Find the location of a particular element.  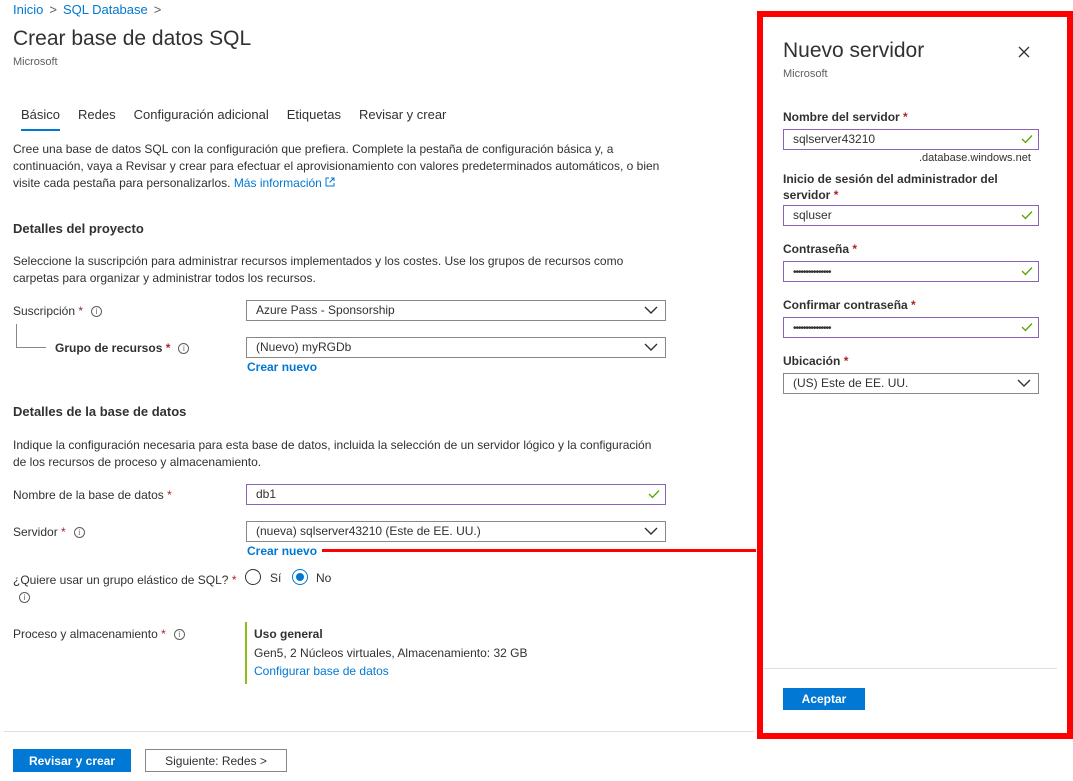

more-info-link: Más información is located at coordinates (284, 183).